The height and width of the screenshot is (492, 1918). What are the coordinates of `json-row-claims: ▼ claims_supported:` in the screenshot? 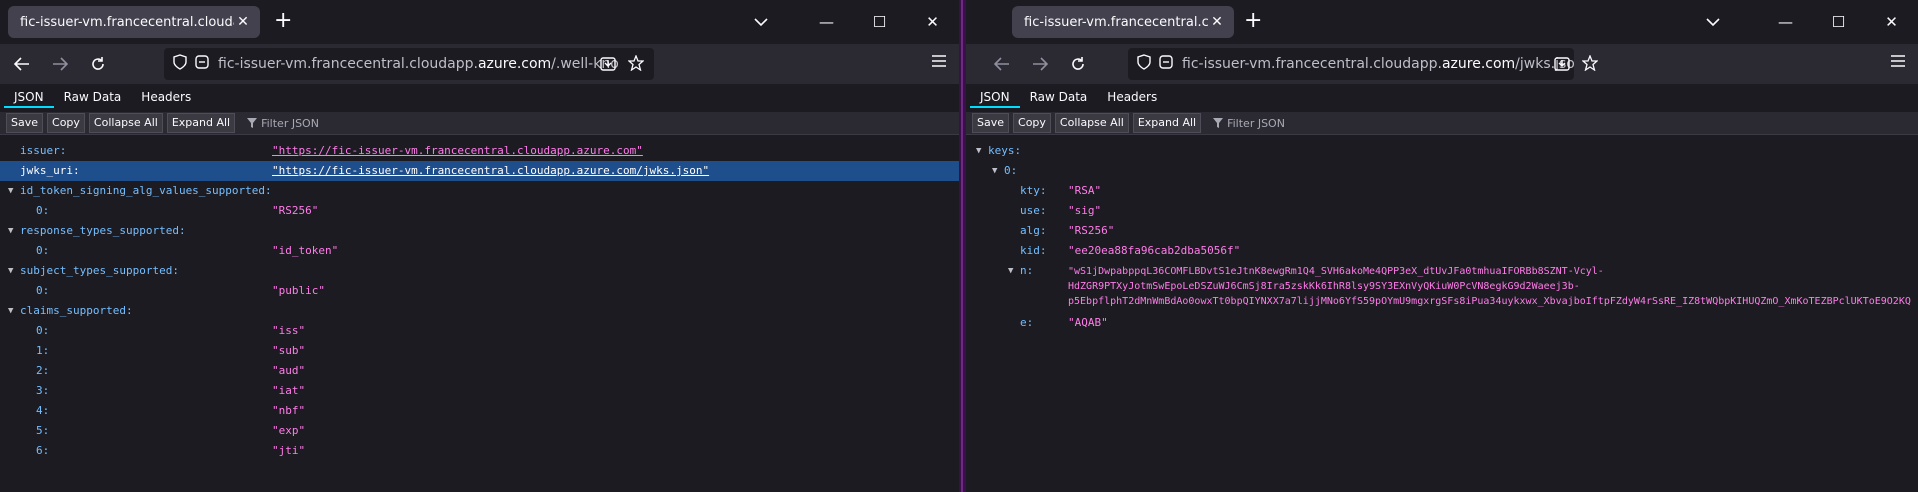 It's located at (479, 311).